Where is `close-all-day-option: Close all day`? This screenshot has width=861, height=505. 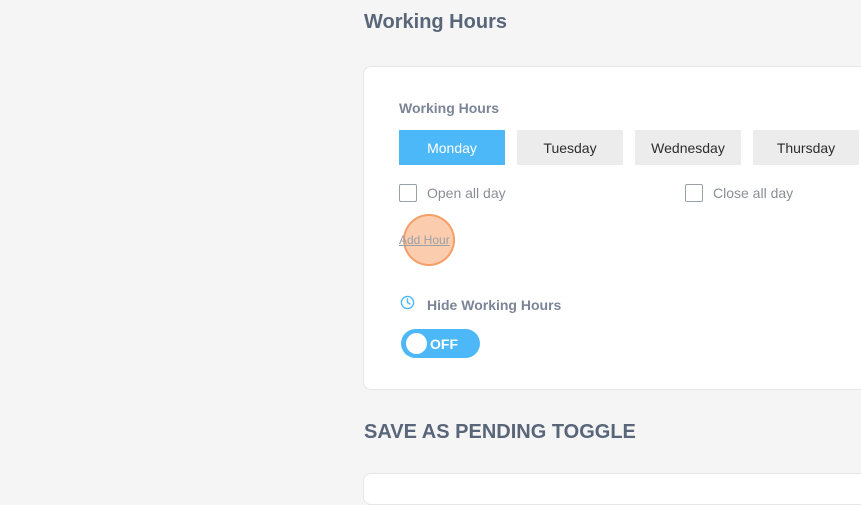
close-all-day-option: Close all day is located at coordinates (739, 193).